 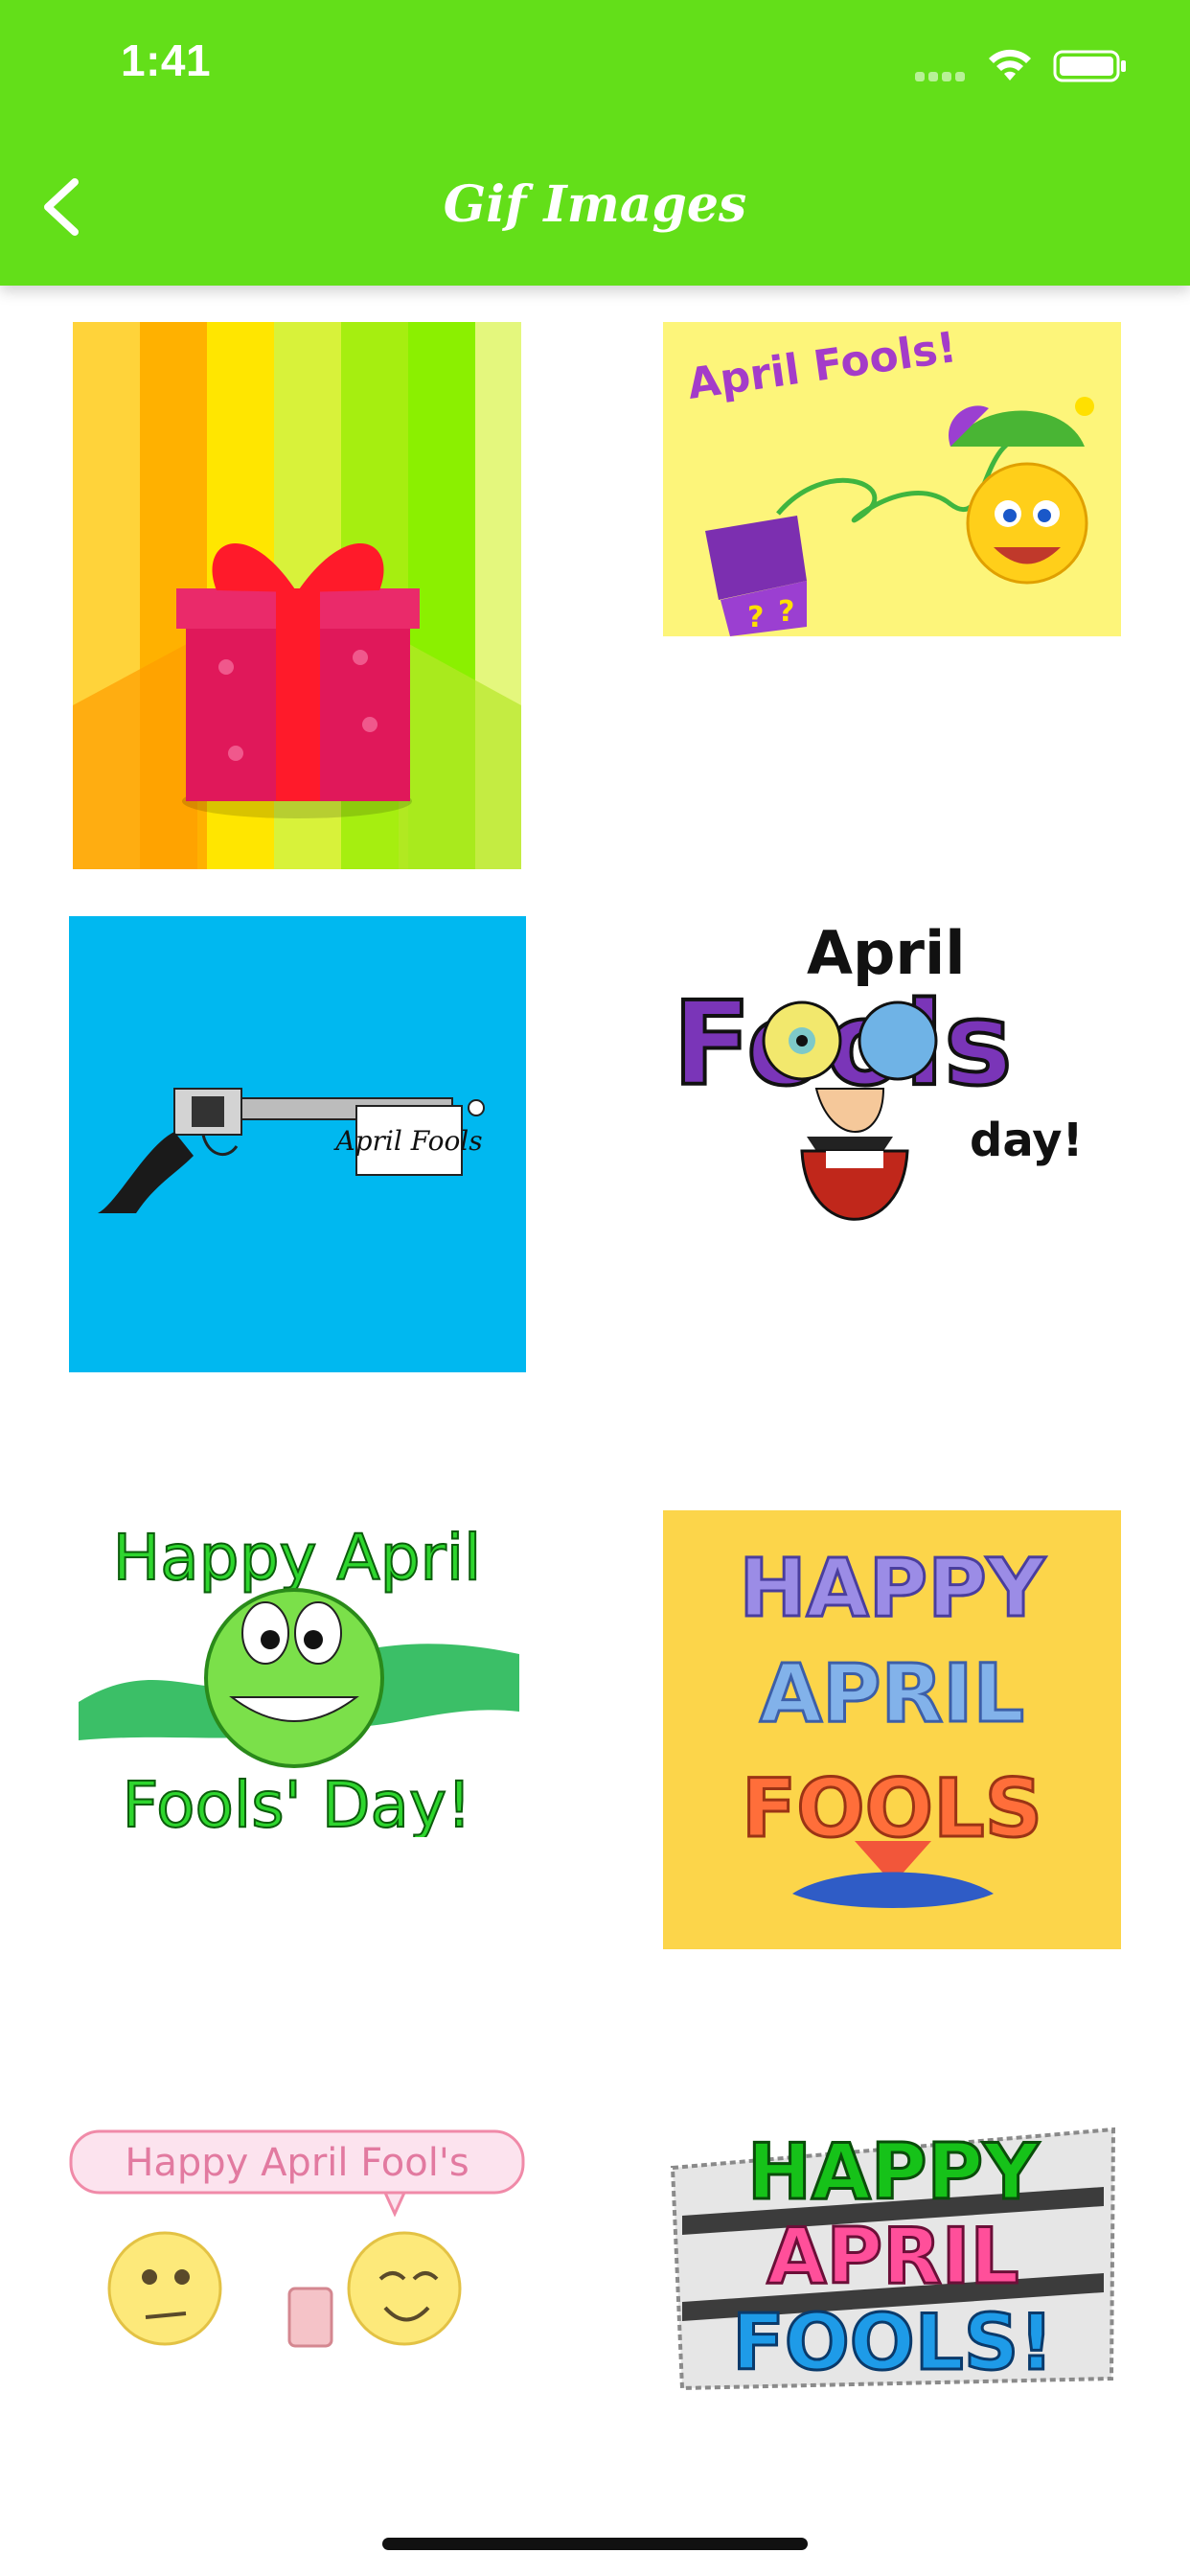 I want to click on pixel-smileys-caption: Happy April Fool's, so click(x=297, y=2163).